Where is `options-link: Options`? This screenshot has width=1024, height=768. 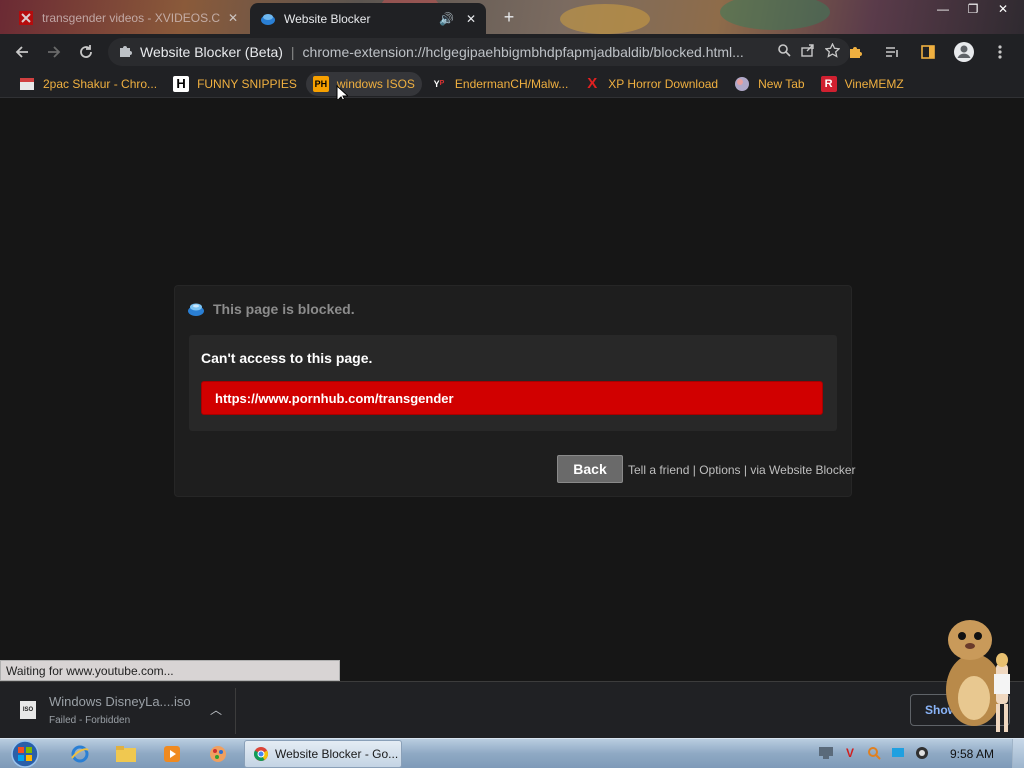 options-link: Options is located at coordinates (719, 470).